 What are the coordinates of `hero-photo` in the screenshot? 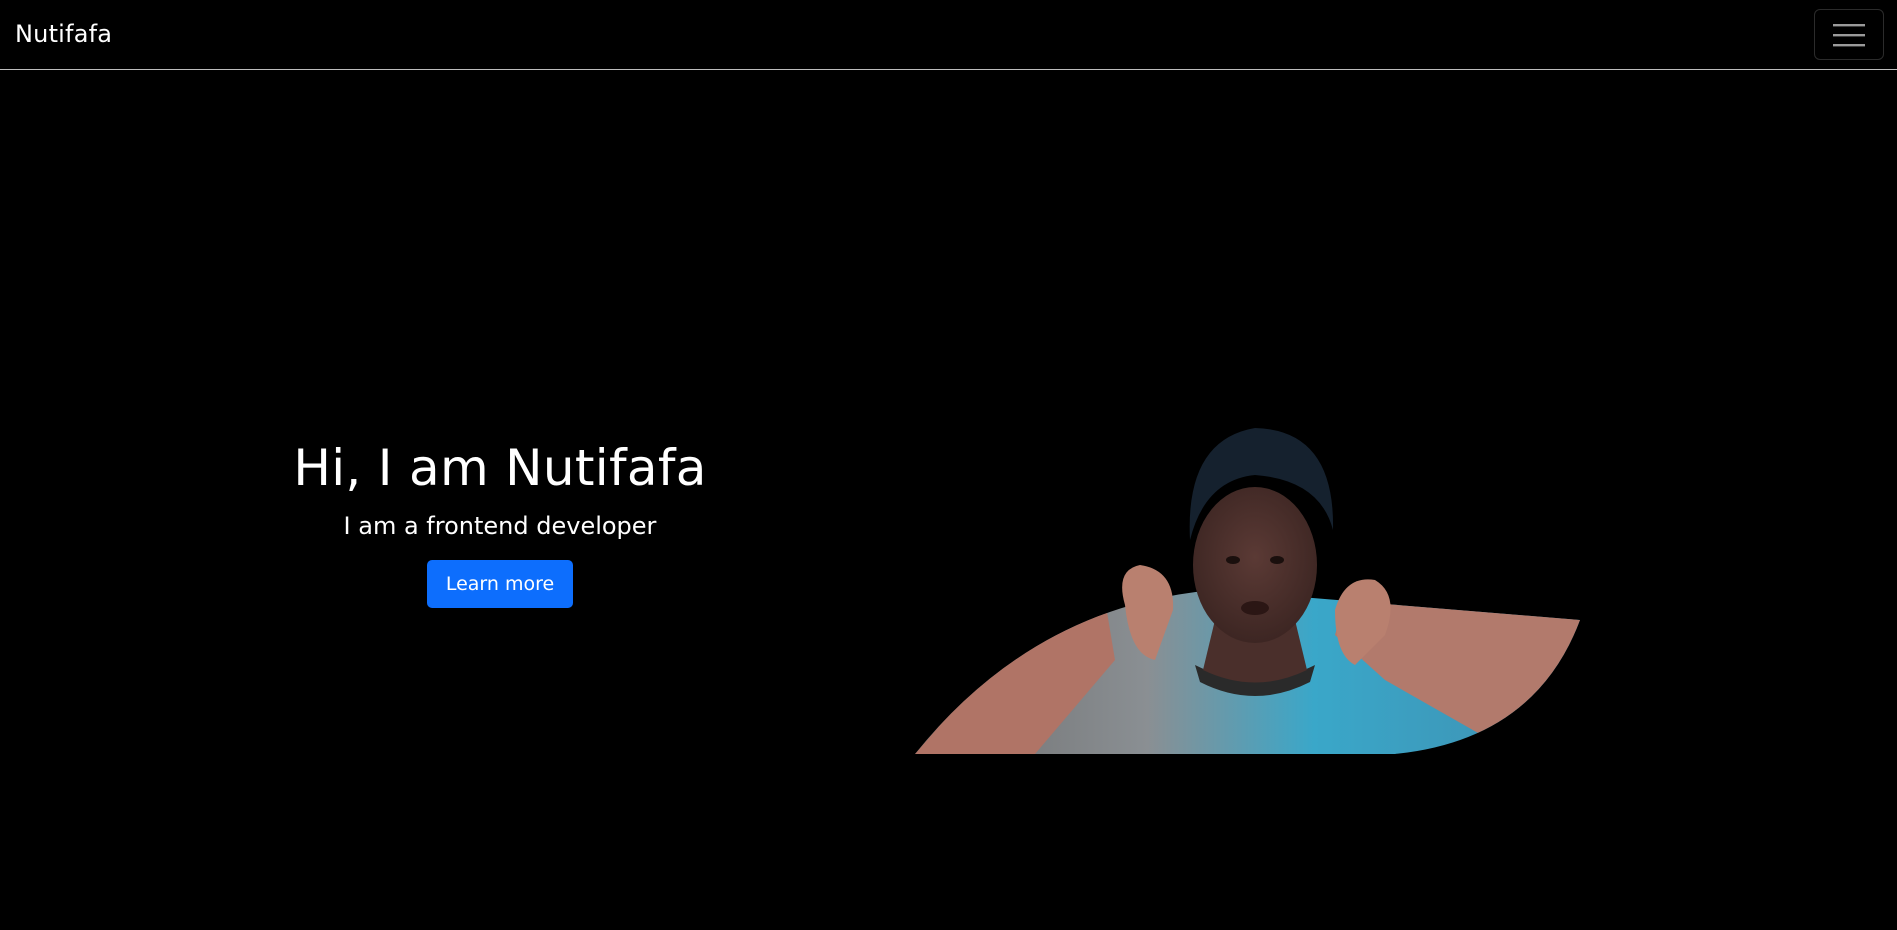 It's located at (1247, 587).